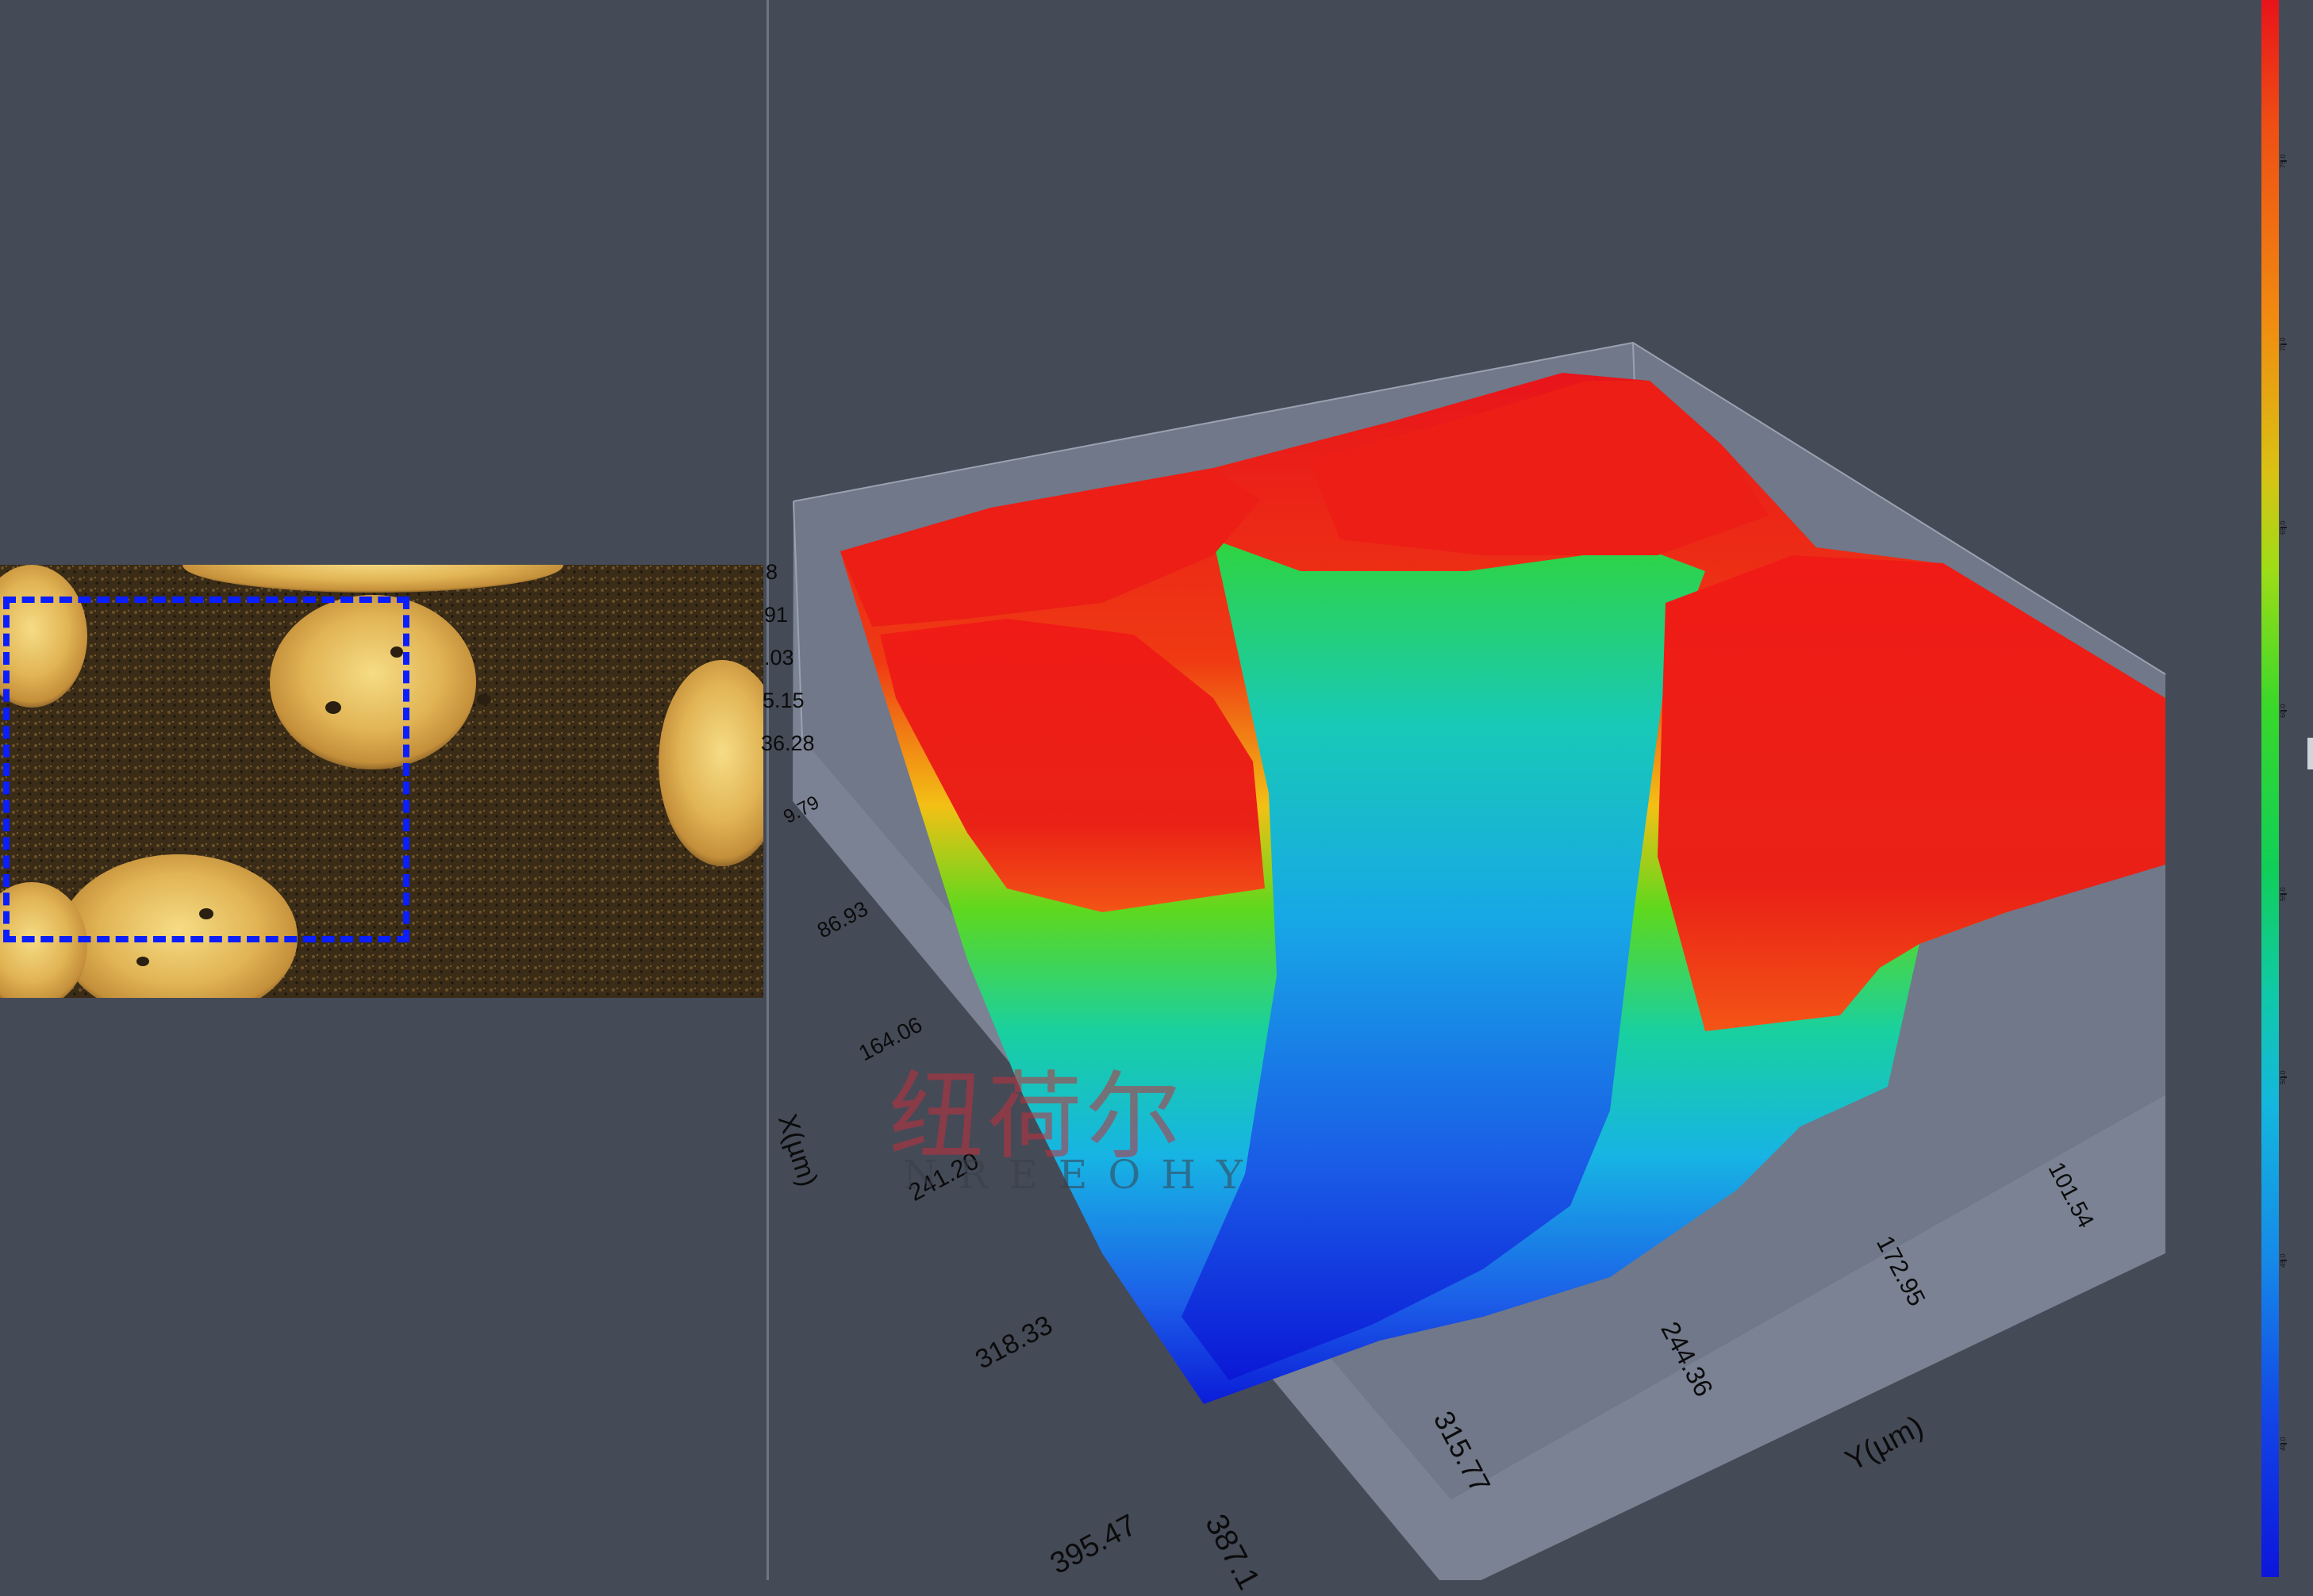 This screenshot has width=2313, height=1596. Describe the element at coordinates (2270, 788) in the screenshot. I see `color-scale-bar` at that location.